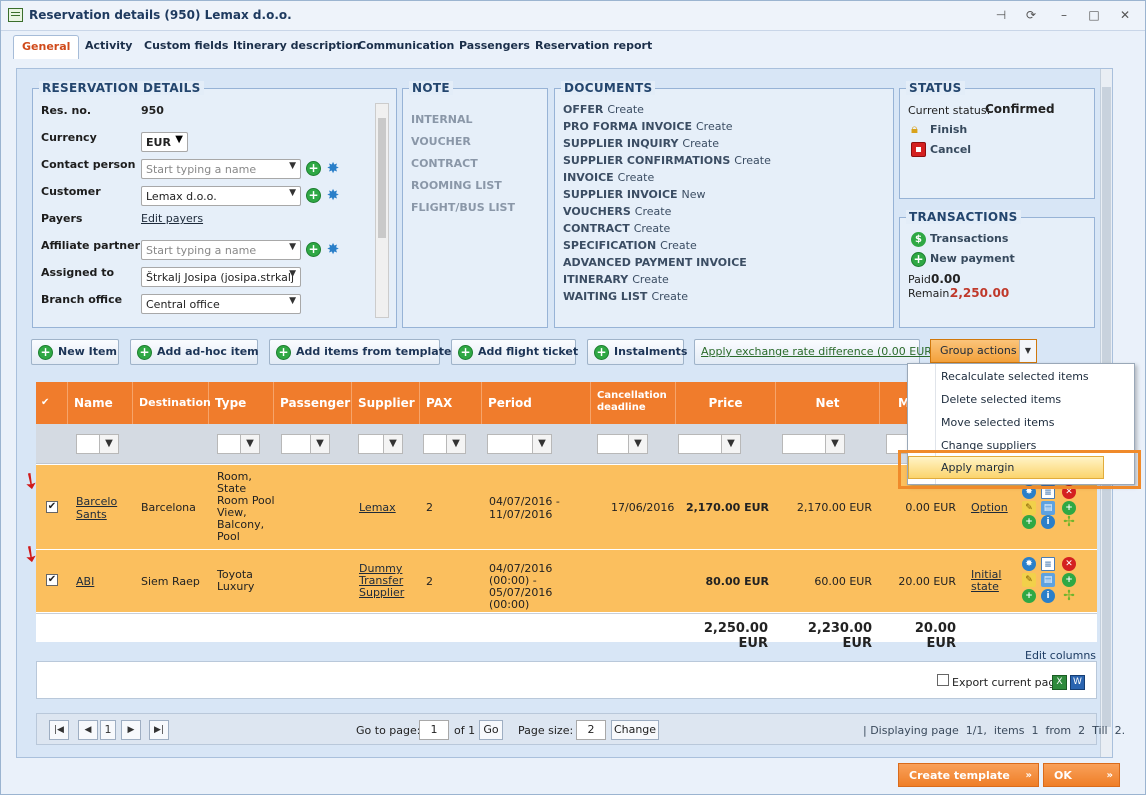  I want to click on filter-passenger-input, so click(296, 444).